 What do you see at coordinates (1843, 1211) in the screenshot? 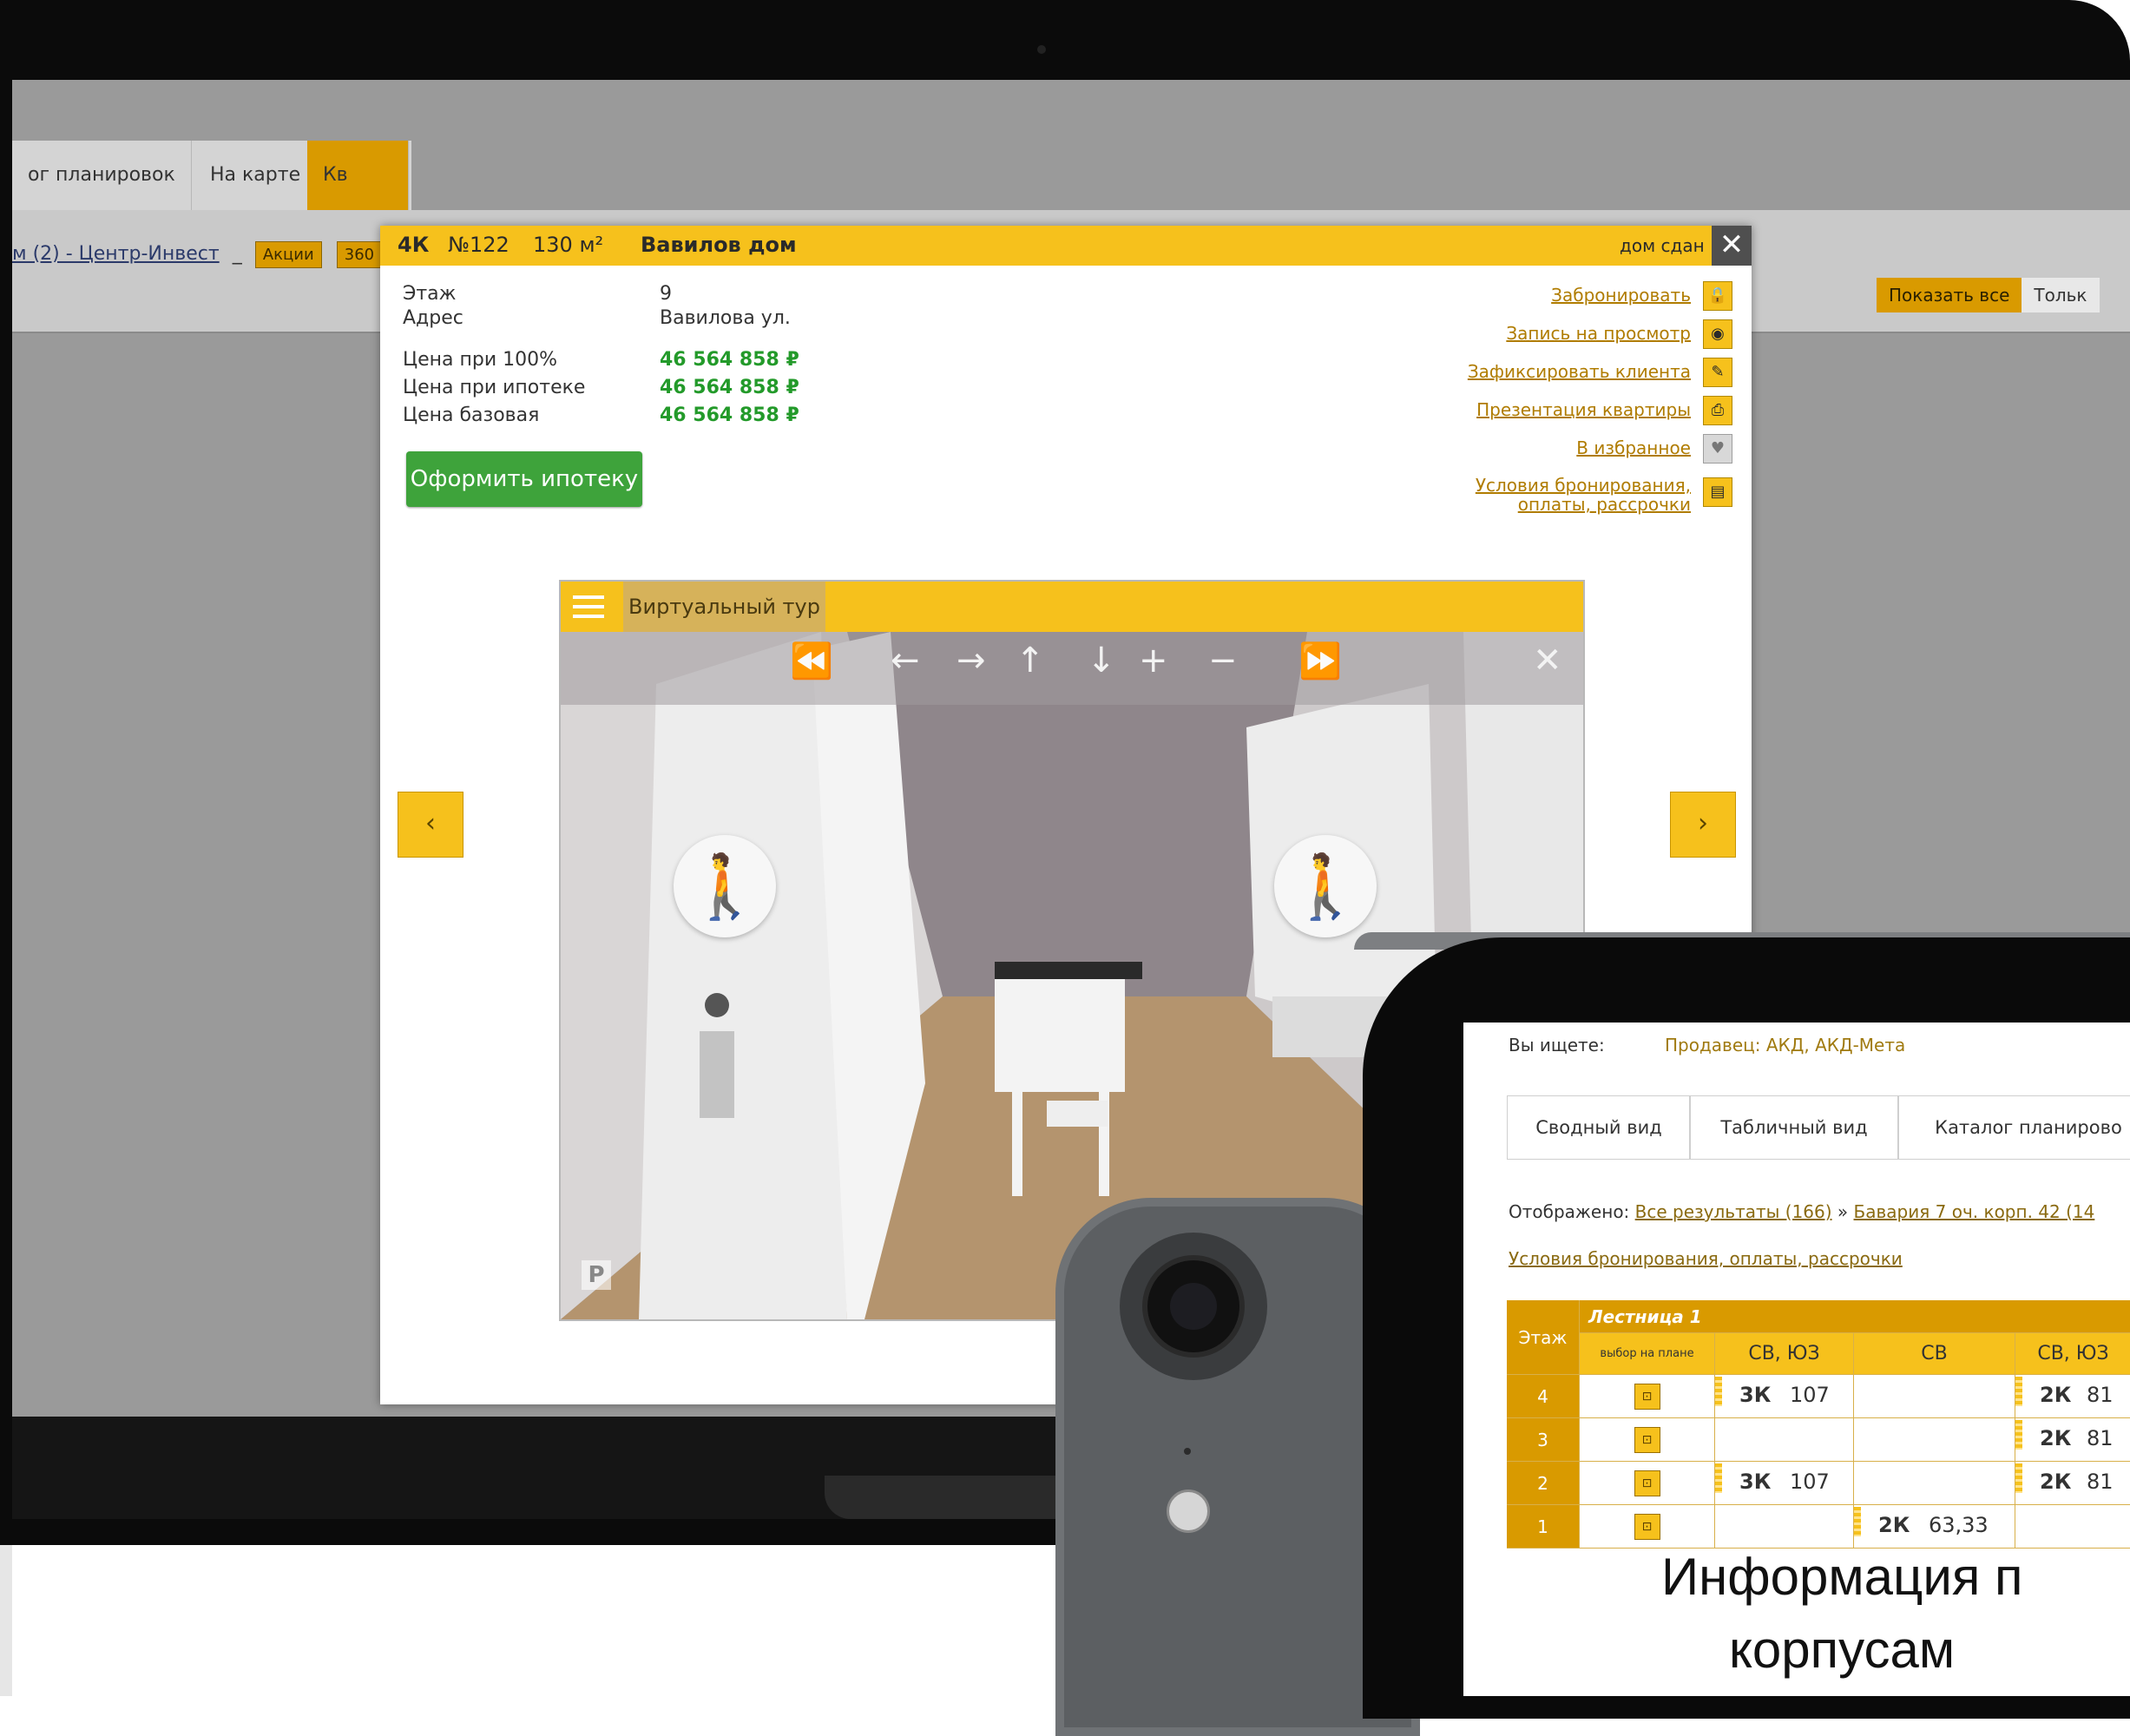
I see `shown-sep: »` at bounding box center [1843, 1211].